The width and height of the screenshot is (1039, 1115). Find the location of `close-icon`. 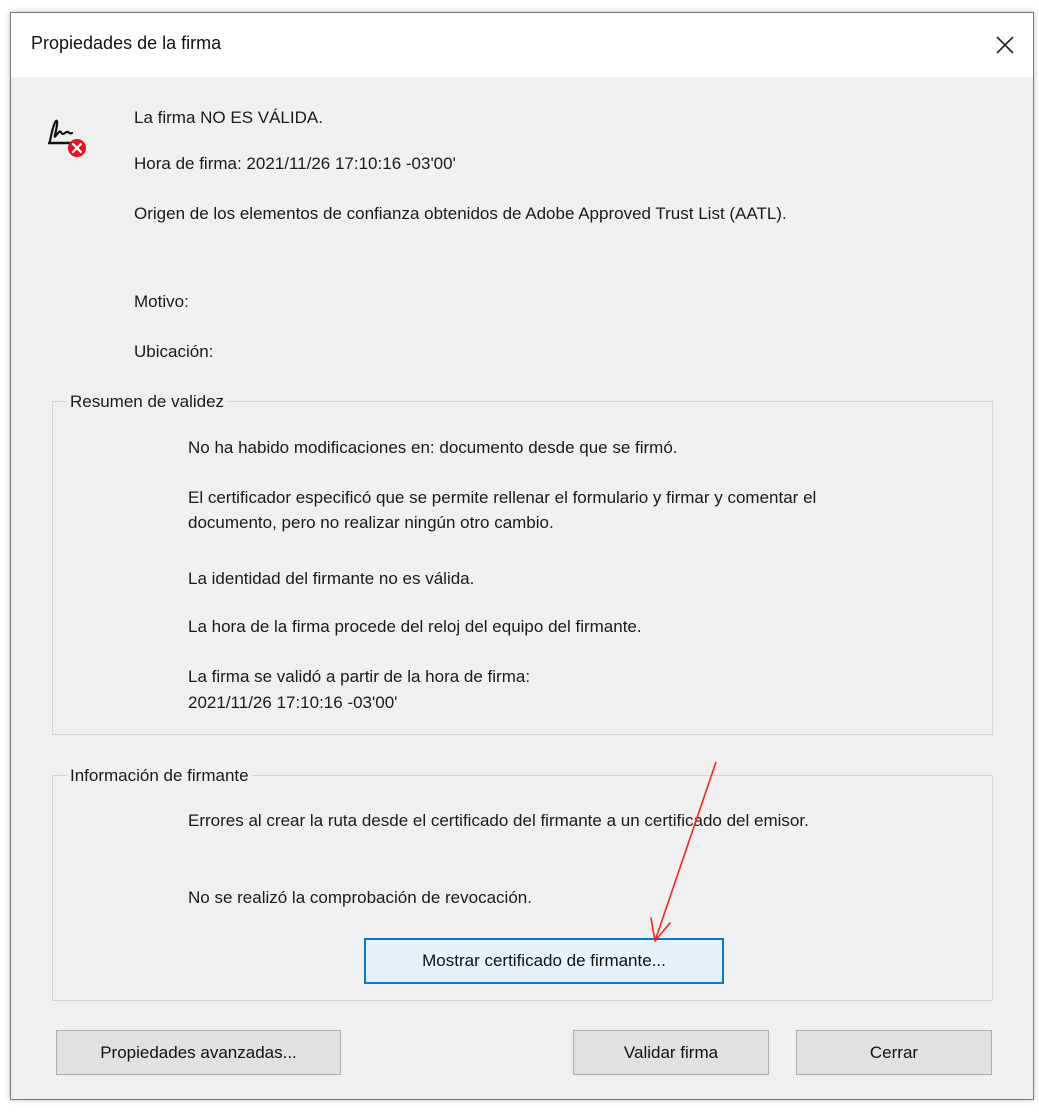

close-icon is located at coordinates (1005, 45).